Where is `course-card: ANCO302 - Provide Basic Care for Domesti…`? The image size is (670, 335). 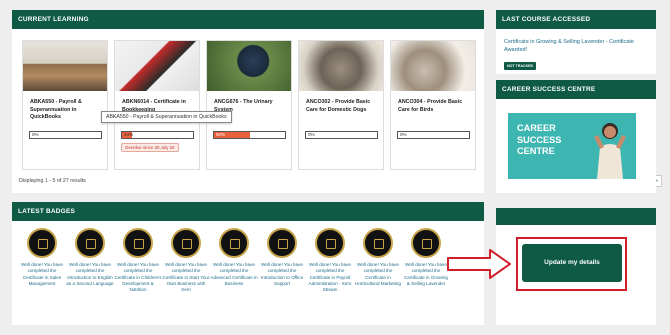 course-card: ANCO302 - Provide Basic Care for Domesti… is located at coordinates (341, 105).